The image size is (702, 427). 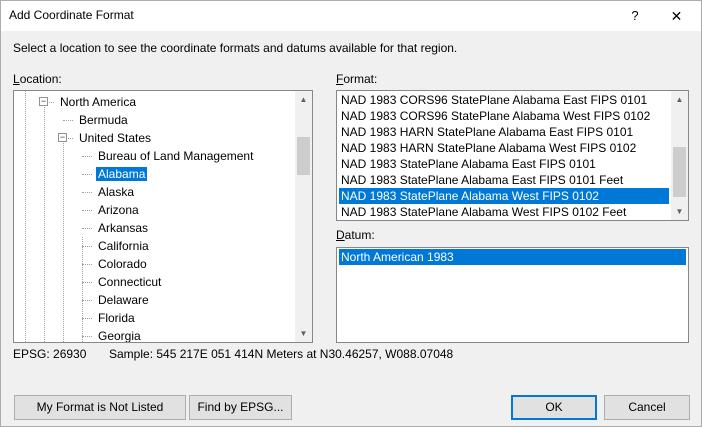 I want to click on tree-item: Colorado, so click(x=122, y=264).